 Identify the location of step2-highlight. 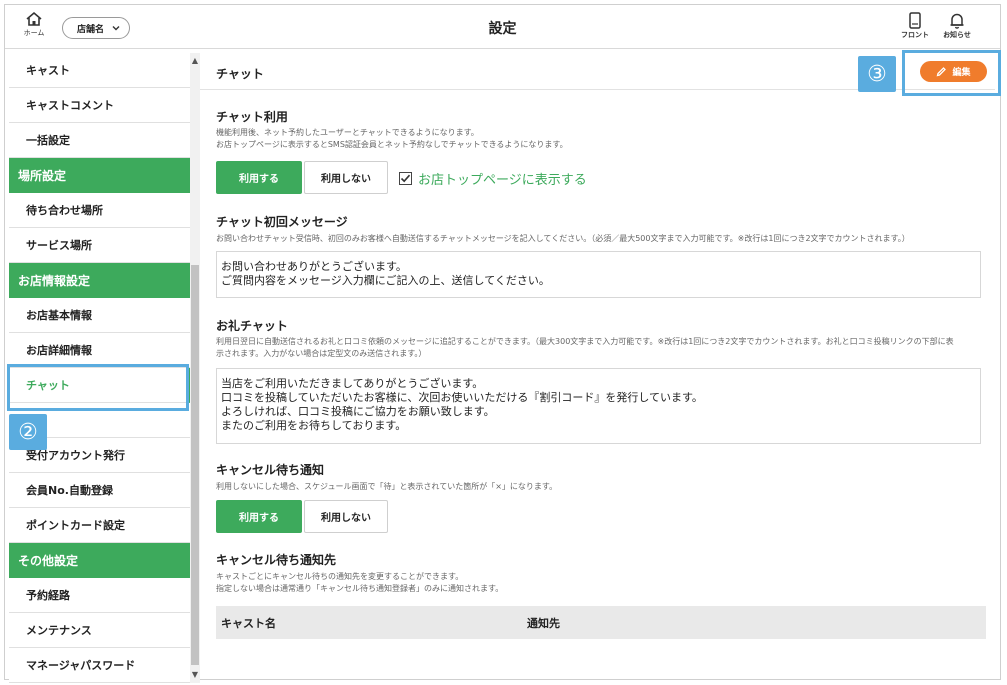
(98, 387).